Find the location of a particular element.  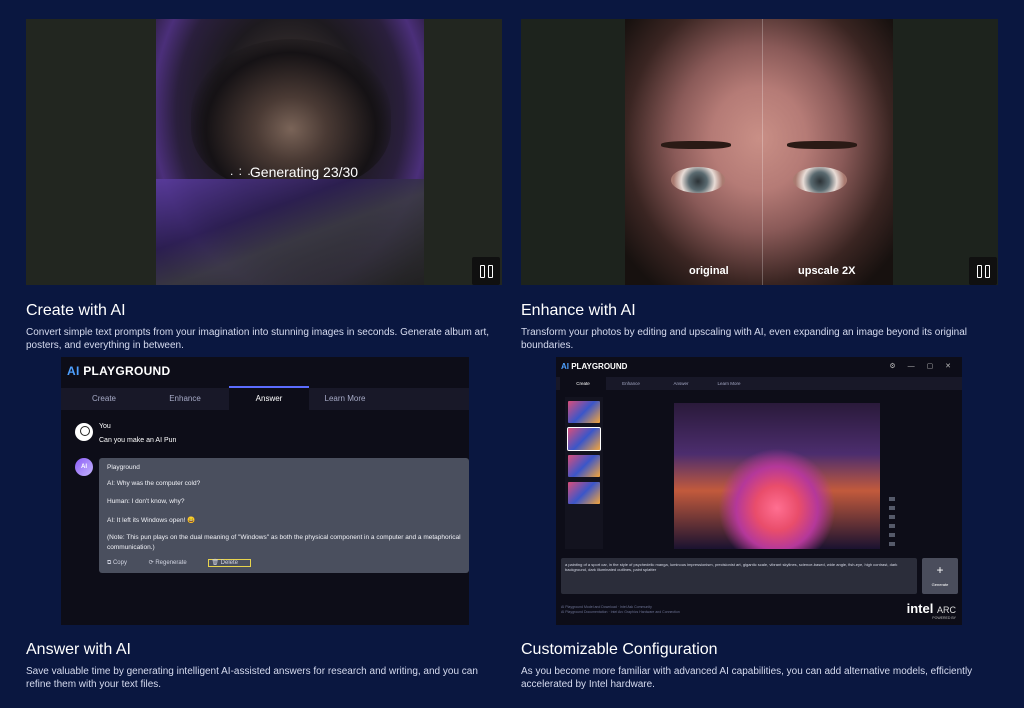

user-avatar-icon is located at coordinates (84, 432).